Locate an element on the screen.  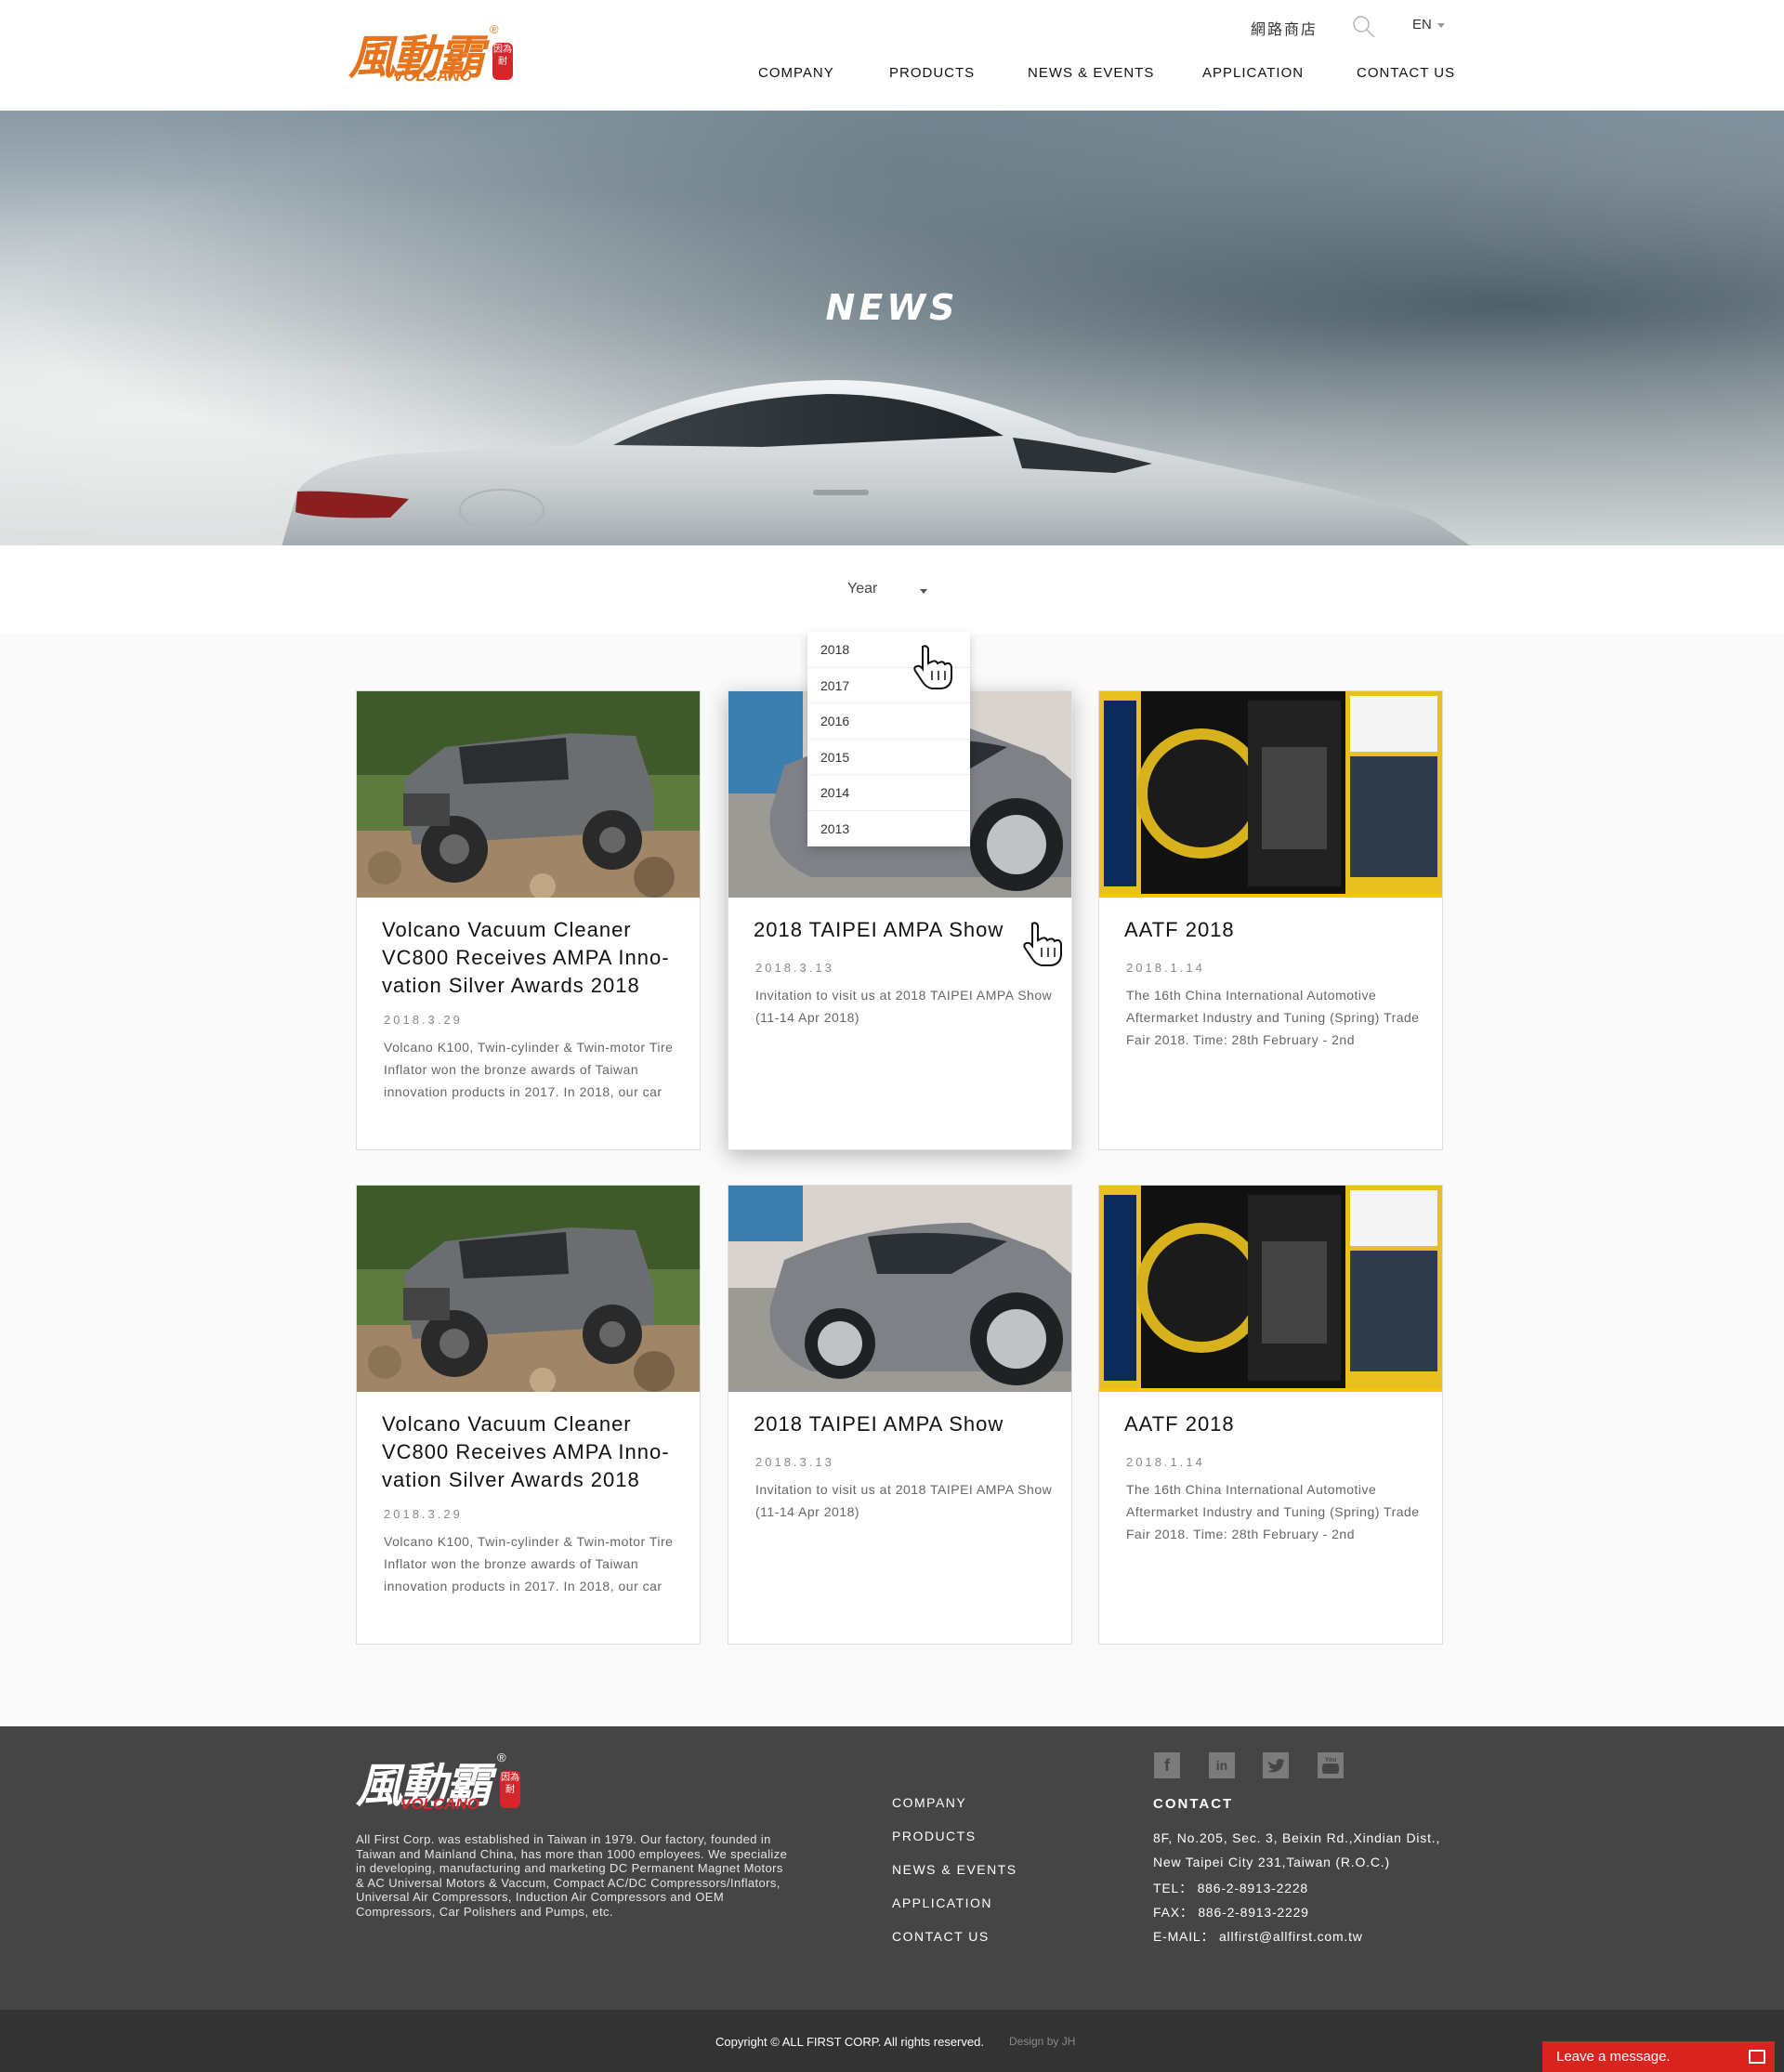
footer-logo: 風動霸 ® VOLCANO 因為耐 is located at coordinates (442, 1781).